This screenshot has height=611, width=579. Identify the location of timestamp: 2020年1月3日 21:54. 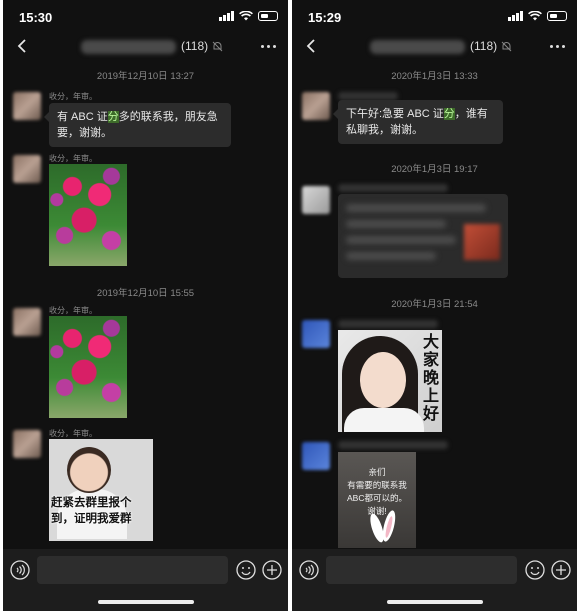
(434, 304).